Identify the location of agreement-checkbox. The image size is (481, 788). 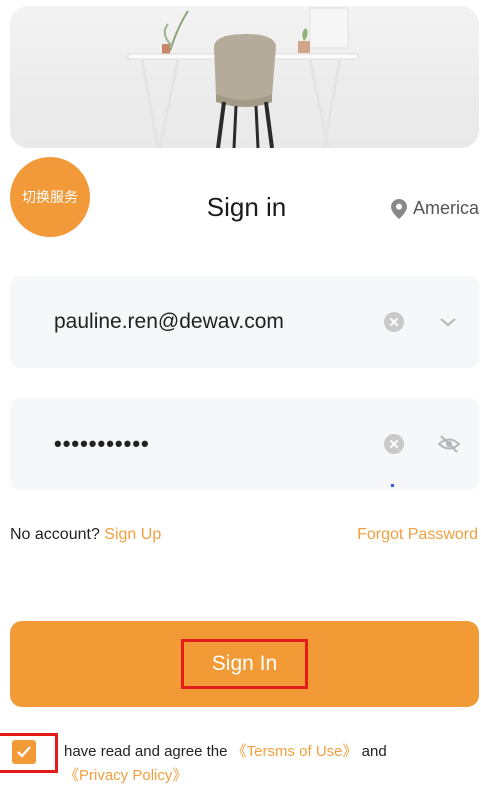
(24, 752).